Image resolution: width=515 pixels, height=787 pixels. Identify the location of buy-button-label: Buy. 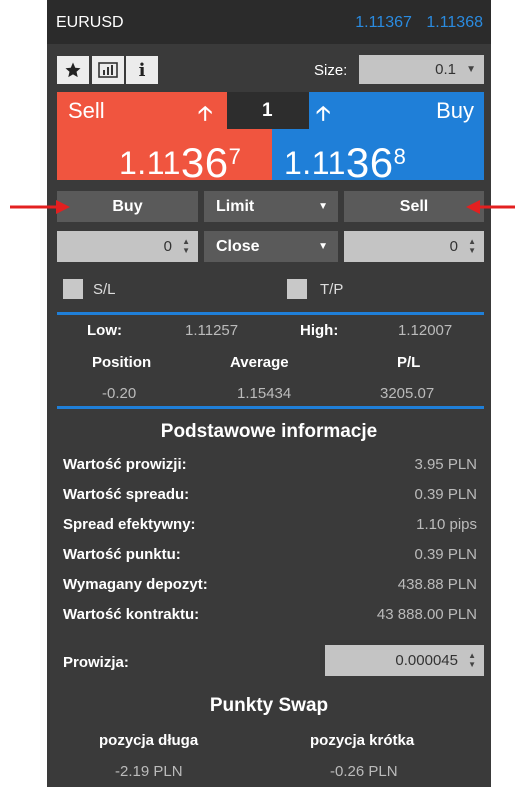
(127, 206).